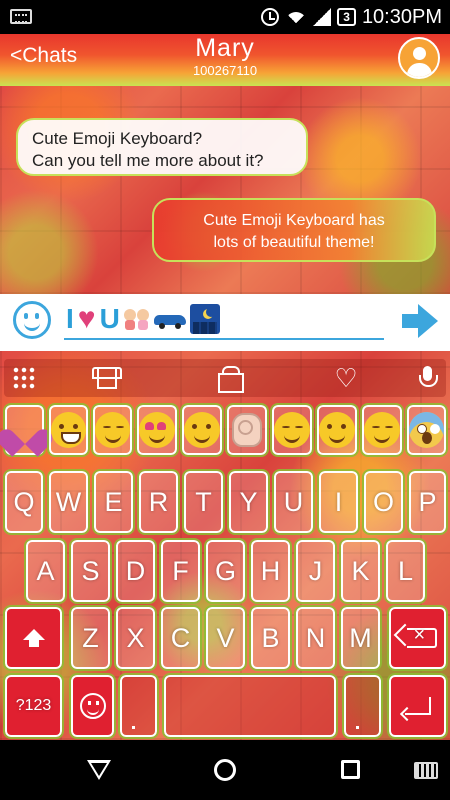 Image resolution: width=450 pixels, height=800 pixels. Describe the element at coordinates (405, 571) in the screenshot. I see `key-l: L` at that location.